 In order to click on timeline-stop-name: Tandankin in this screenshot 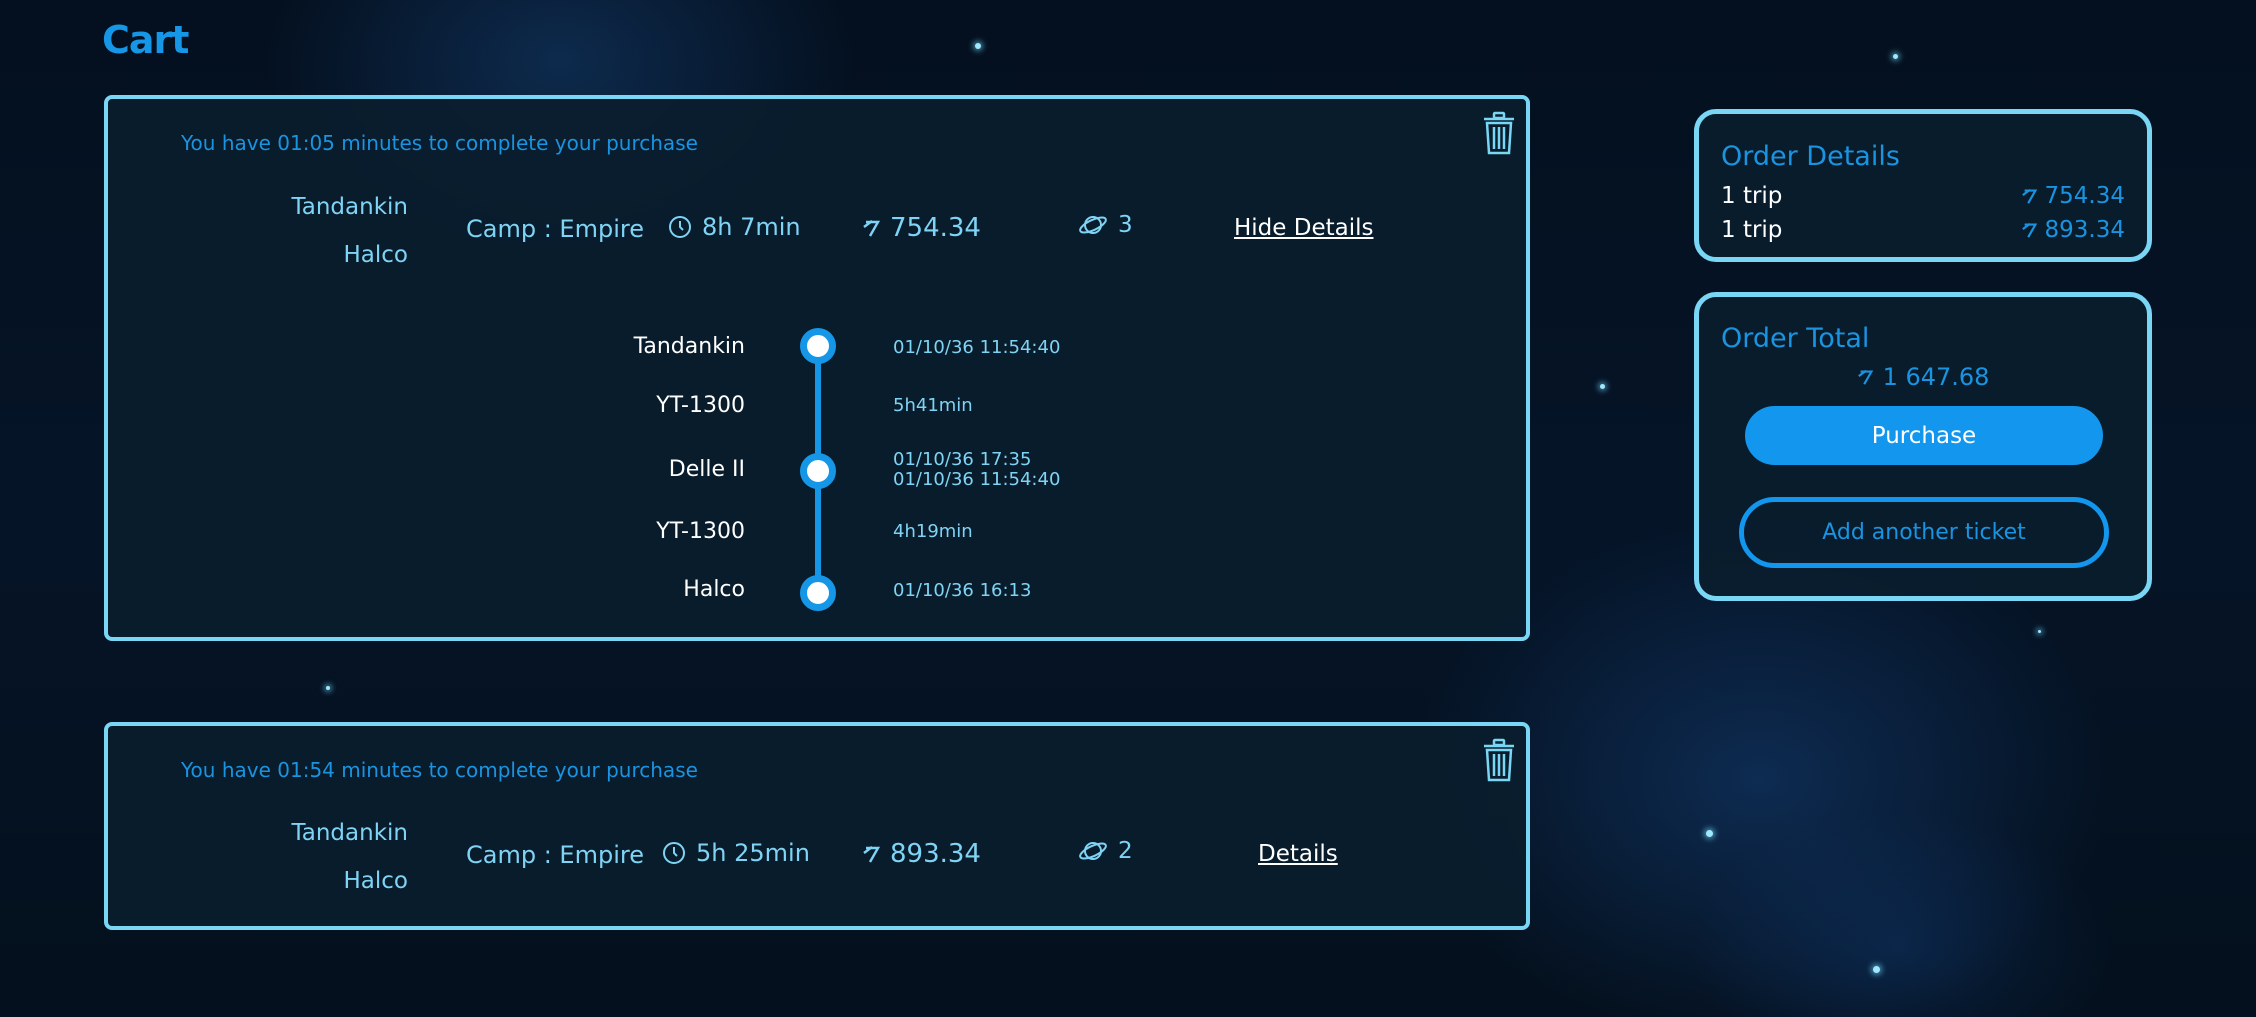, I will do `click(689, 346)`.